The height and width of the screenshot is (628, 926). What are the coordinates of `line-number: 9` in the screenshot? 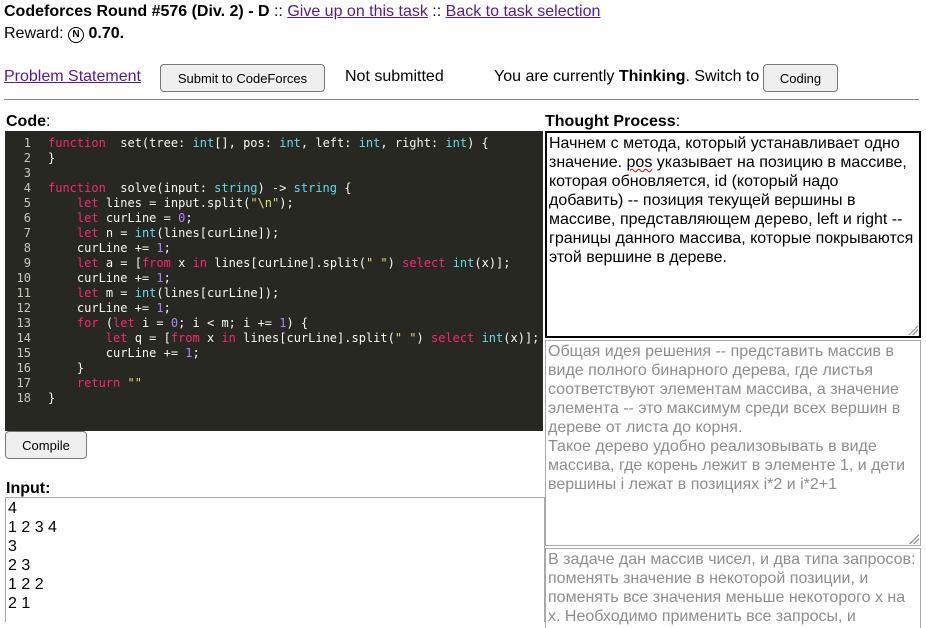 It's located at (27, 263).